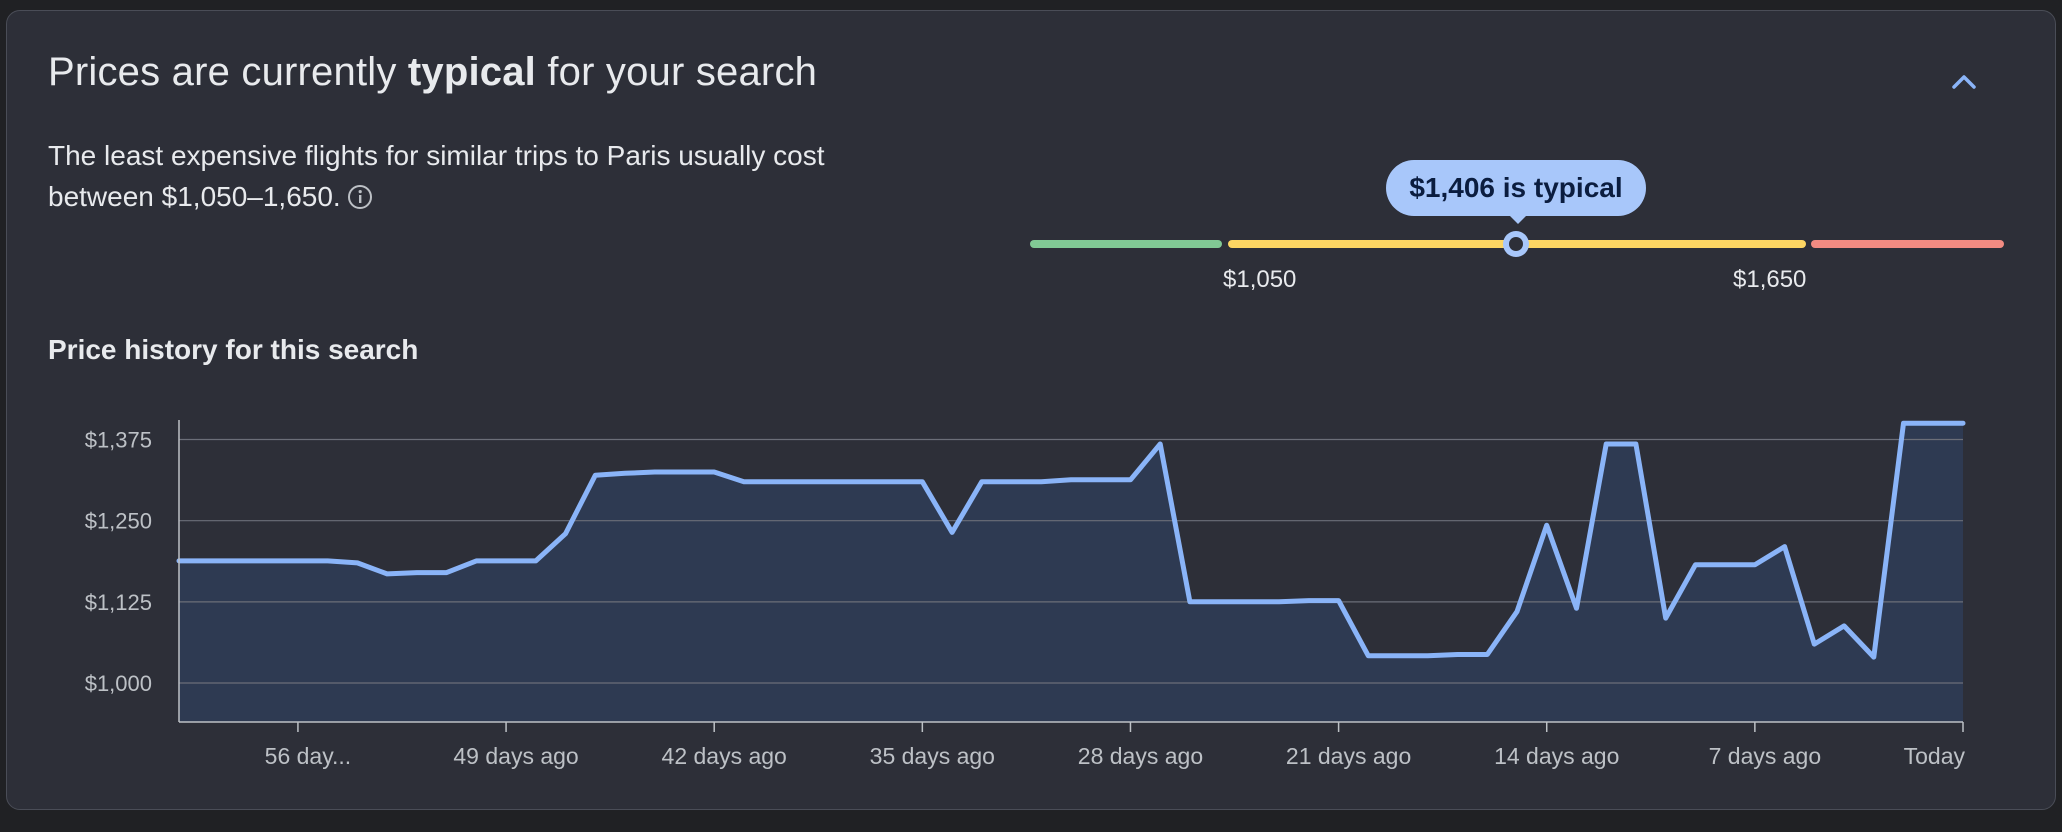 This screenshot has height=832, width=2062. I want to click on y-tick-label: $1,125, so click(118, 602).